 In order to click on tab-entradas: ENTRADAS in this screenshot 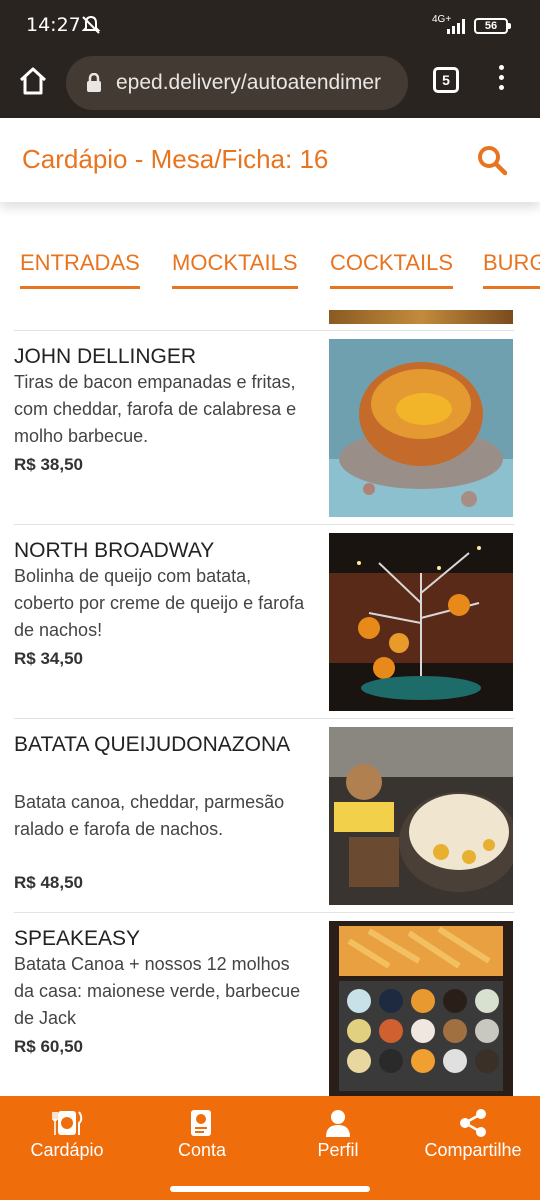, I will do `click(80, 269)`.